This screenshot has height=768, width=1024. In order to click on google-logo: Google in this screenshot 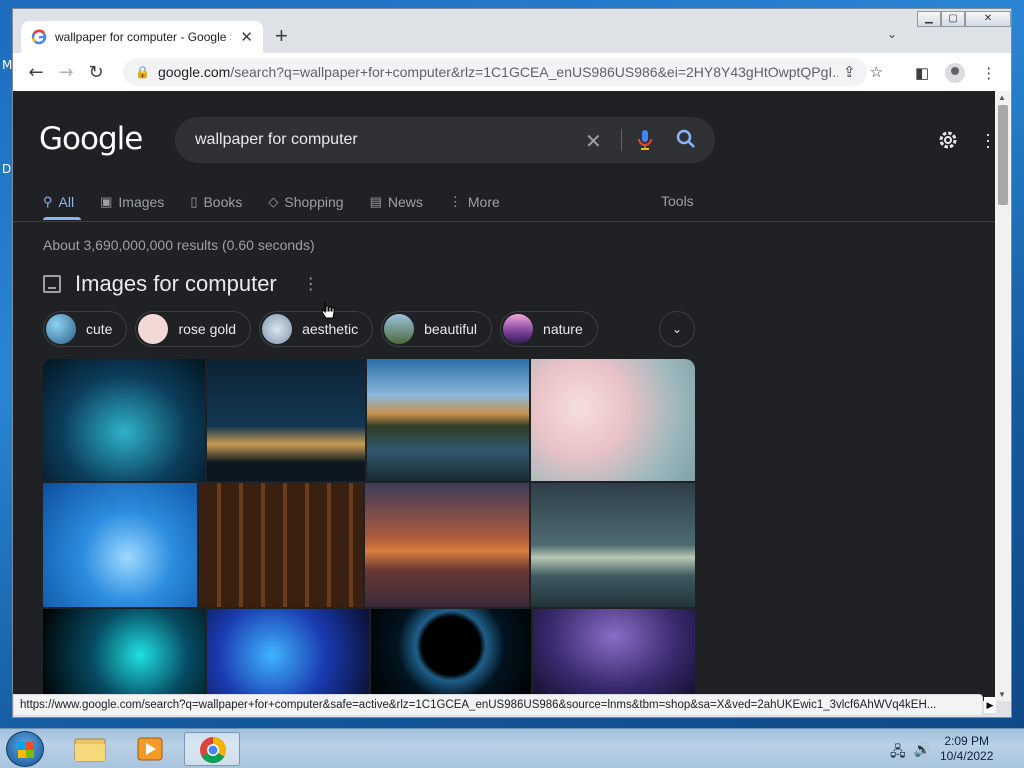, I will do `click(91, 139)`.